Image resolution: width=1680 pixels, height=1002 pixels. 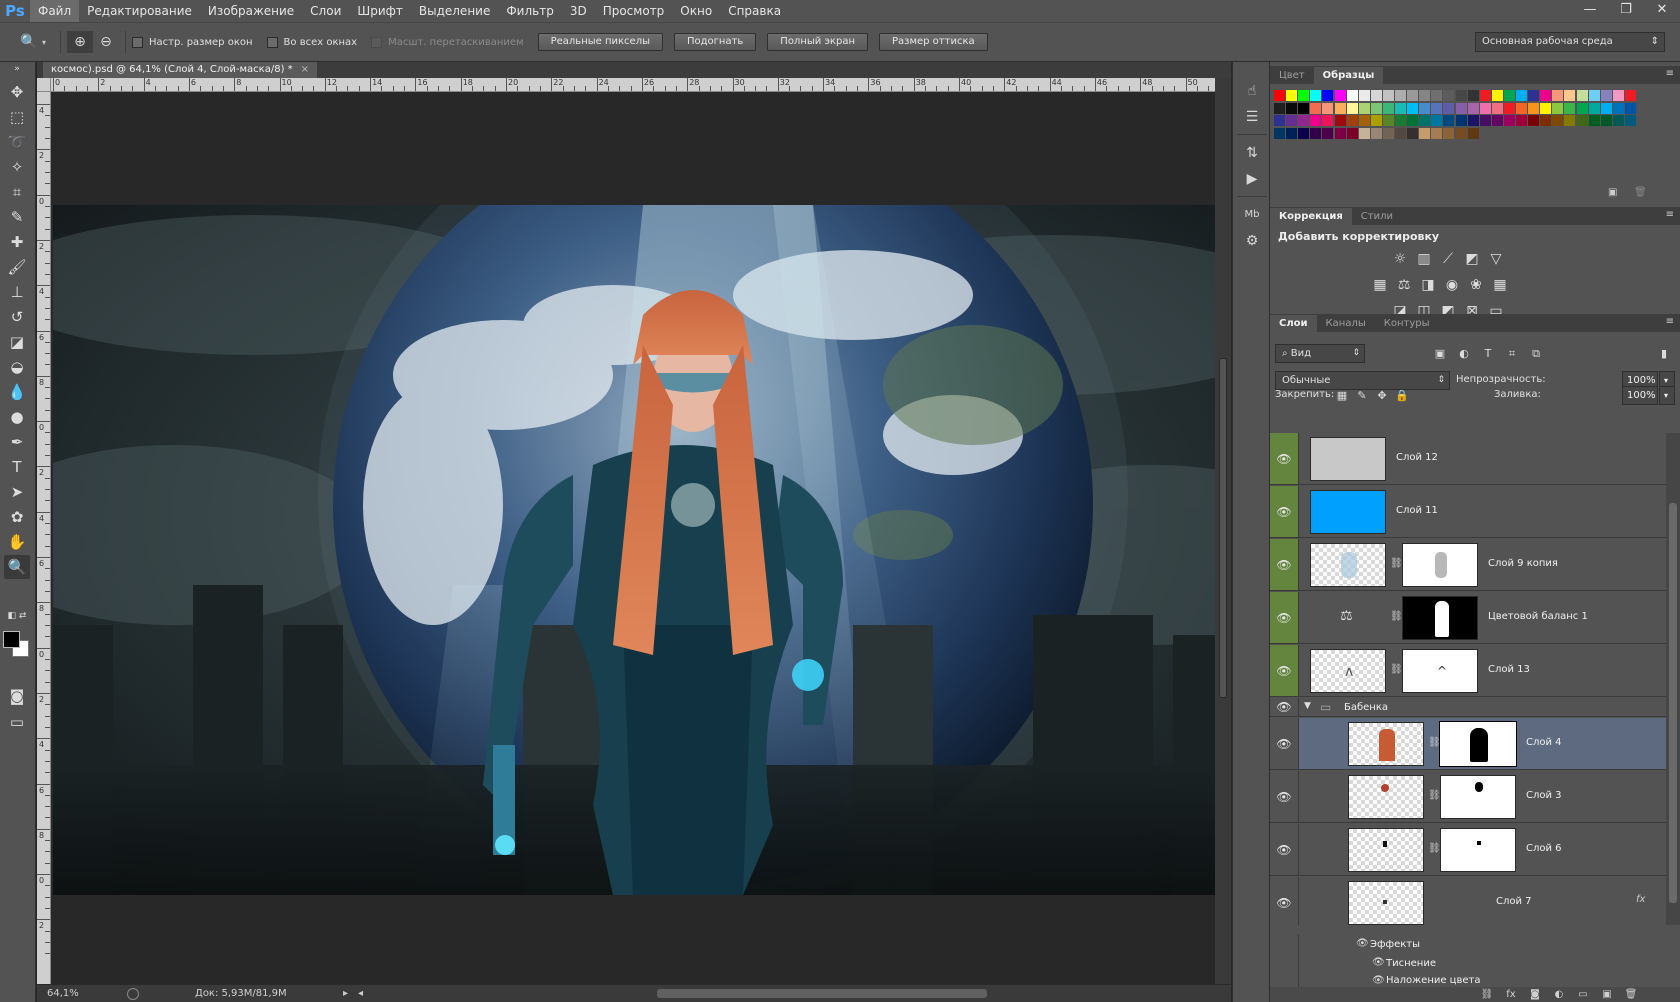 What do you see at coordinates (1440, 354) in the screenshot?
I see `filter-pixel-icon: ▣` at bounding box center [1440, 354].